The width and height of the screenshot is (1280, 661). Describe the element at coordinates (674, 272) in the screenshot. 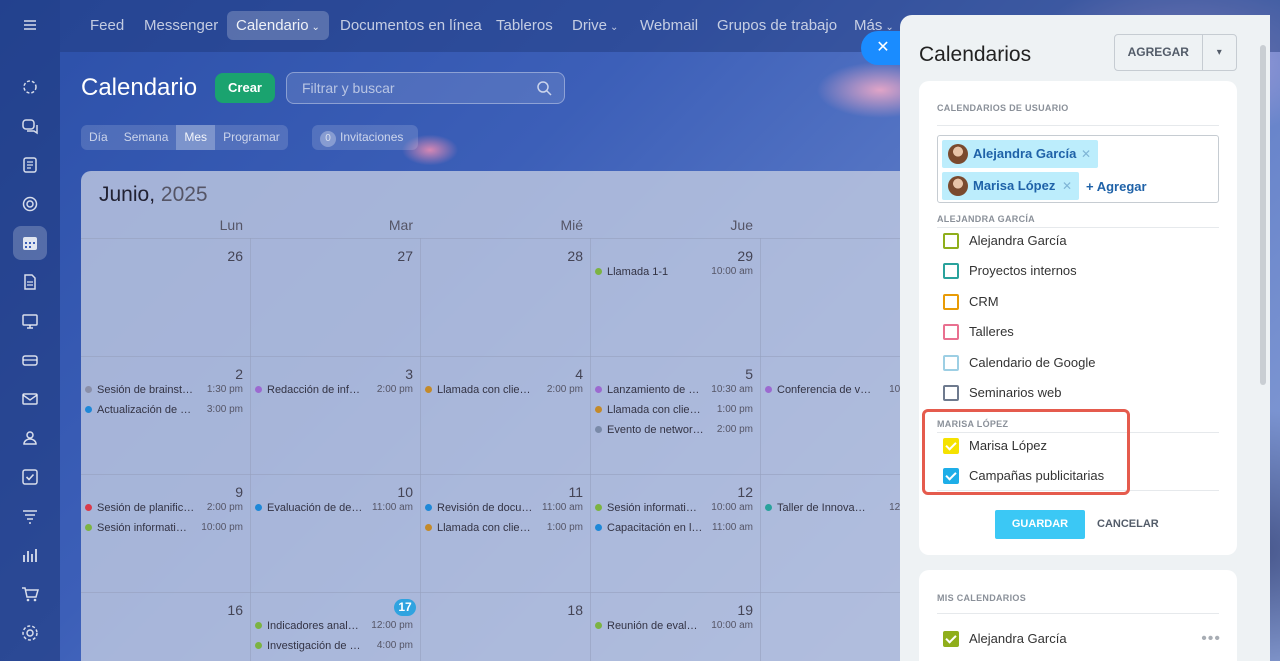

I see `calendar-event: Llamada 1-1 10:00 am` at that location.